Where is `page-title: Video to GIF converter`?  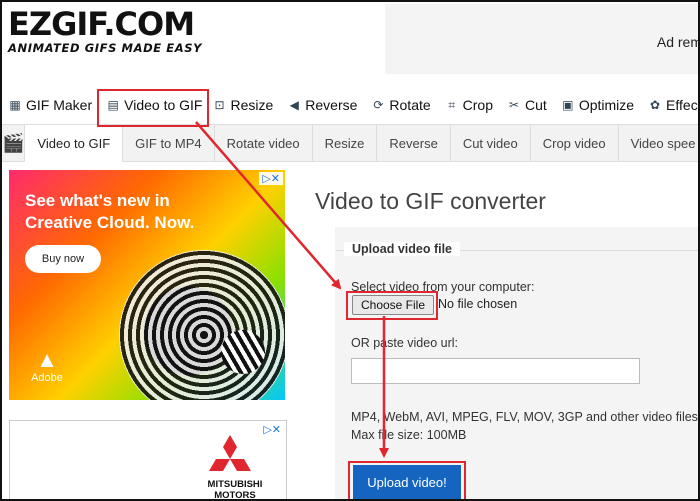 page-title: Video to GIF converter is located at coordinates (430, 201).